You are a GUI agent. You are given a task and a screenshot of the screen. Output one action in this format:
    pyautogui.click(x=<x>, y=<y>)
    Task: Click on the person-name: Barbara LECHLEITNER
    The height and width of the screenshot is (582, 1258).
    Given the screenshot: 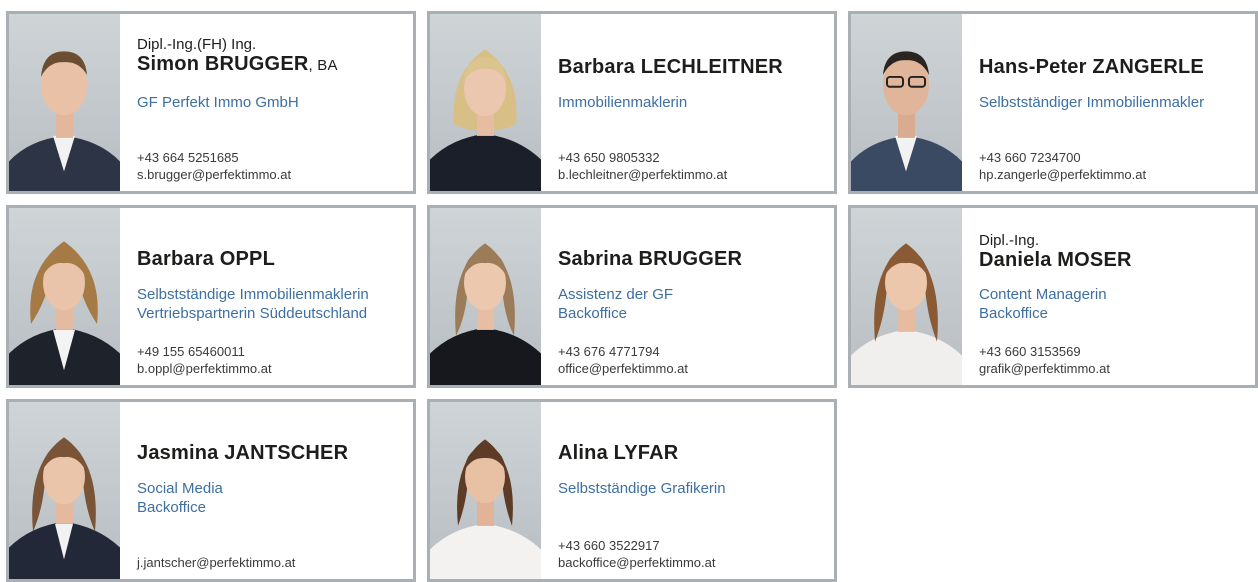 What is the action you would take?
    pyautogui.click(x=670, y=67)
    